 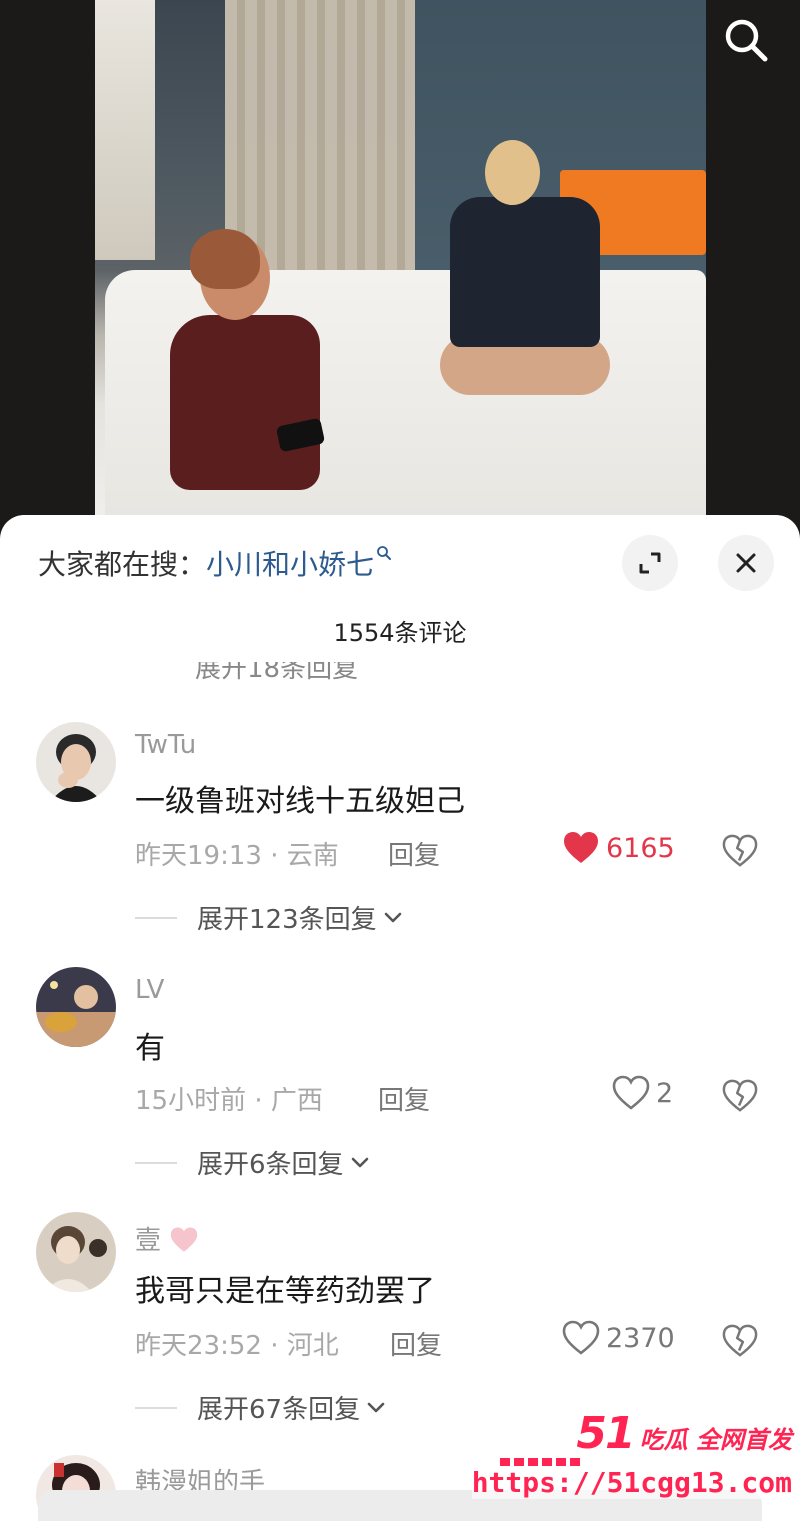 What do you see at coordinates (125, 130) in the screenshot?
I see `video-window` at bounding box center [125, 130].